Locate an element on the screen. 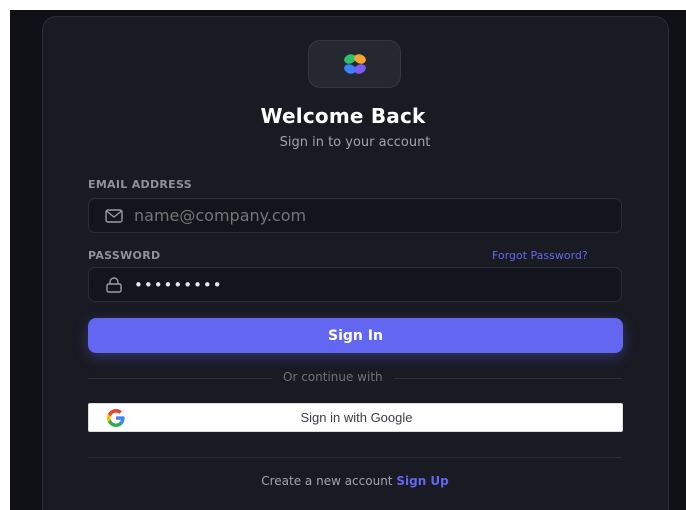 Image resolution: width=686 pixels, height=510 pixels. email-field is located at coordinates (355, 215).